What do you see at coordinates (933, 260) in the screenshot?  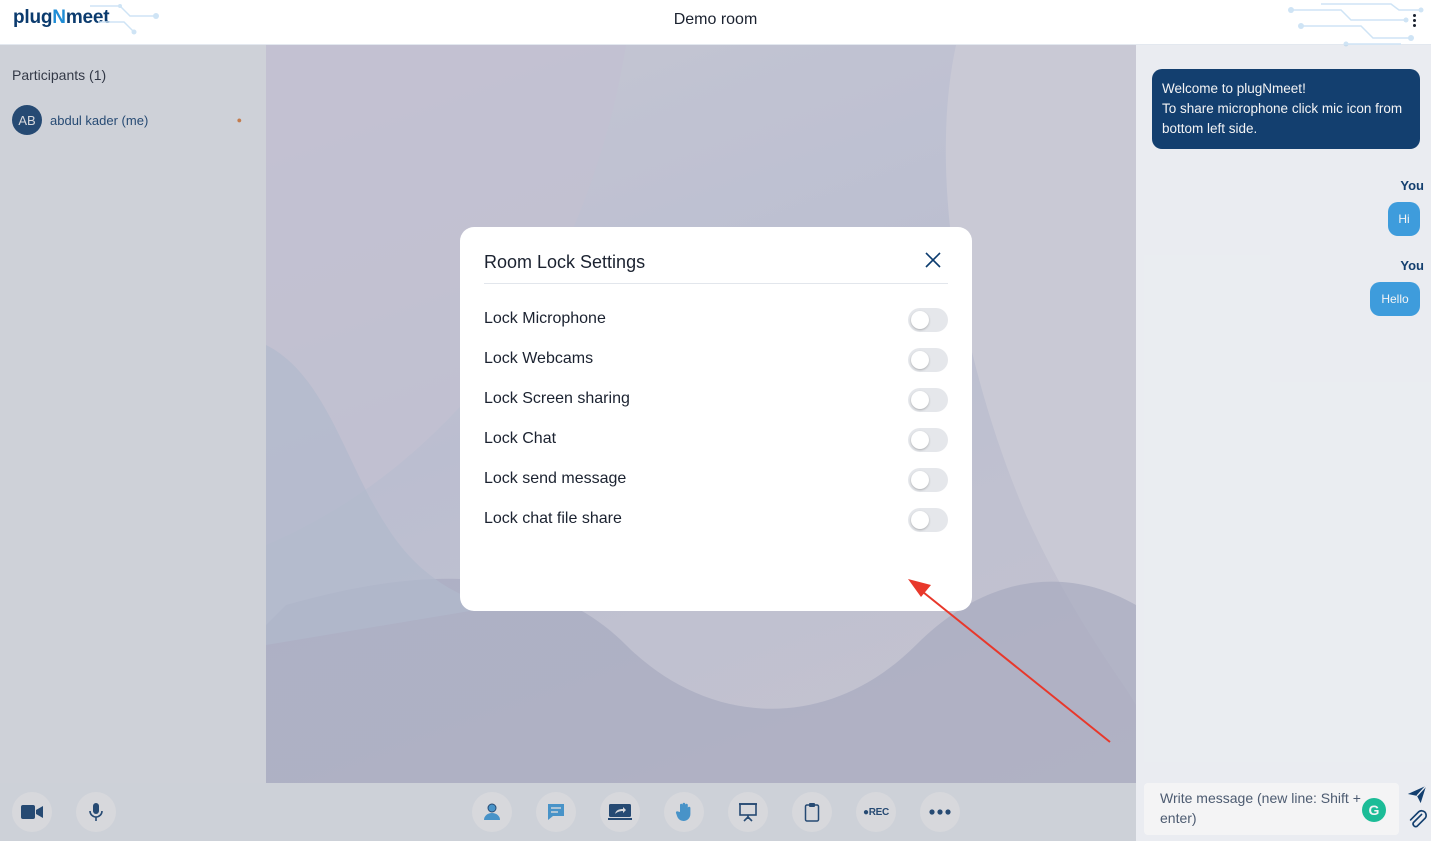 I see `close-icon` at bounding box center [933, 260].